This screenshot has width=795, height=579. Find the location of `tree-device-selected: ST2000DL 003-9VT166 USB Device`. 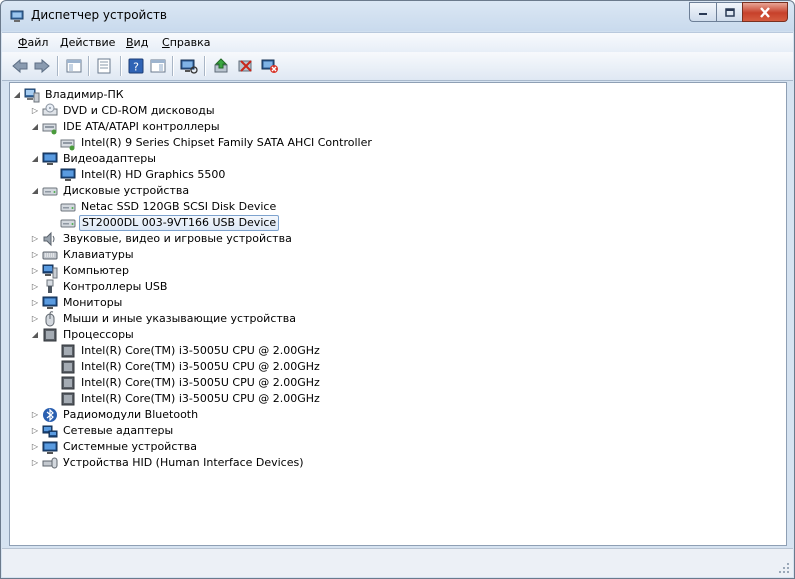

tree-device-selected: ST2000DL 003-9VT166 USB Device is located at coordinates (170, 223).